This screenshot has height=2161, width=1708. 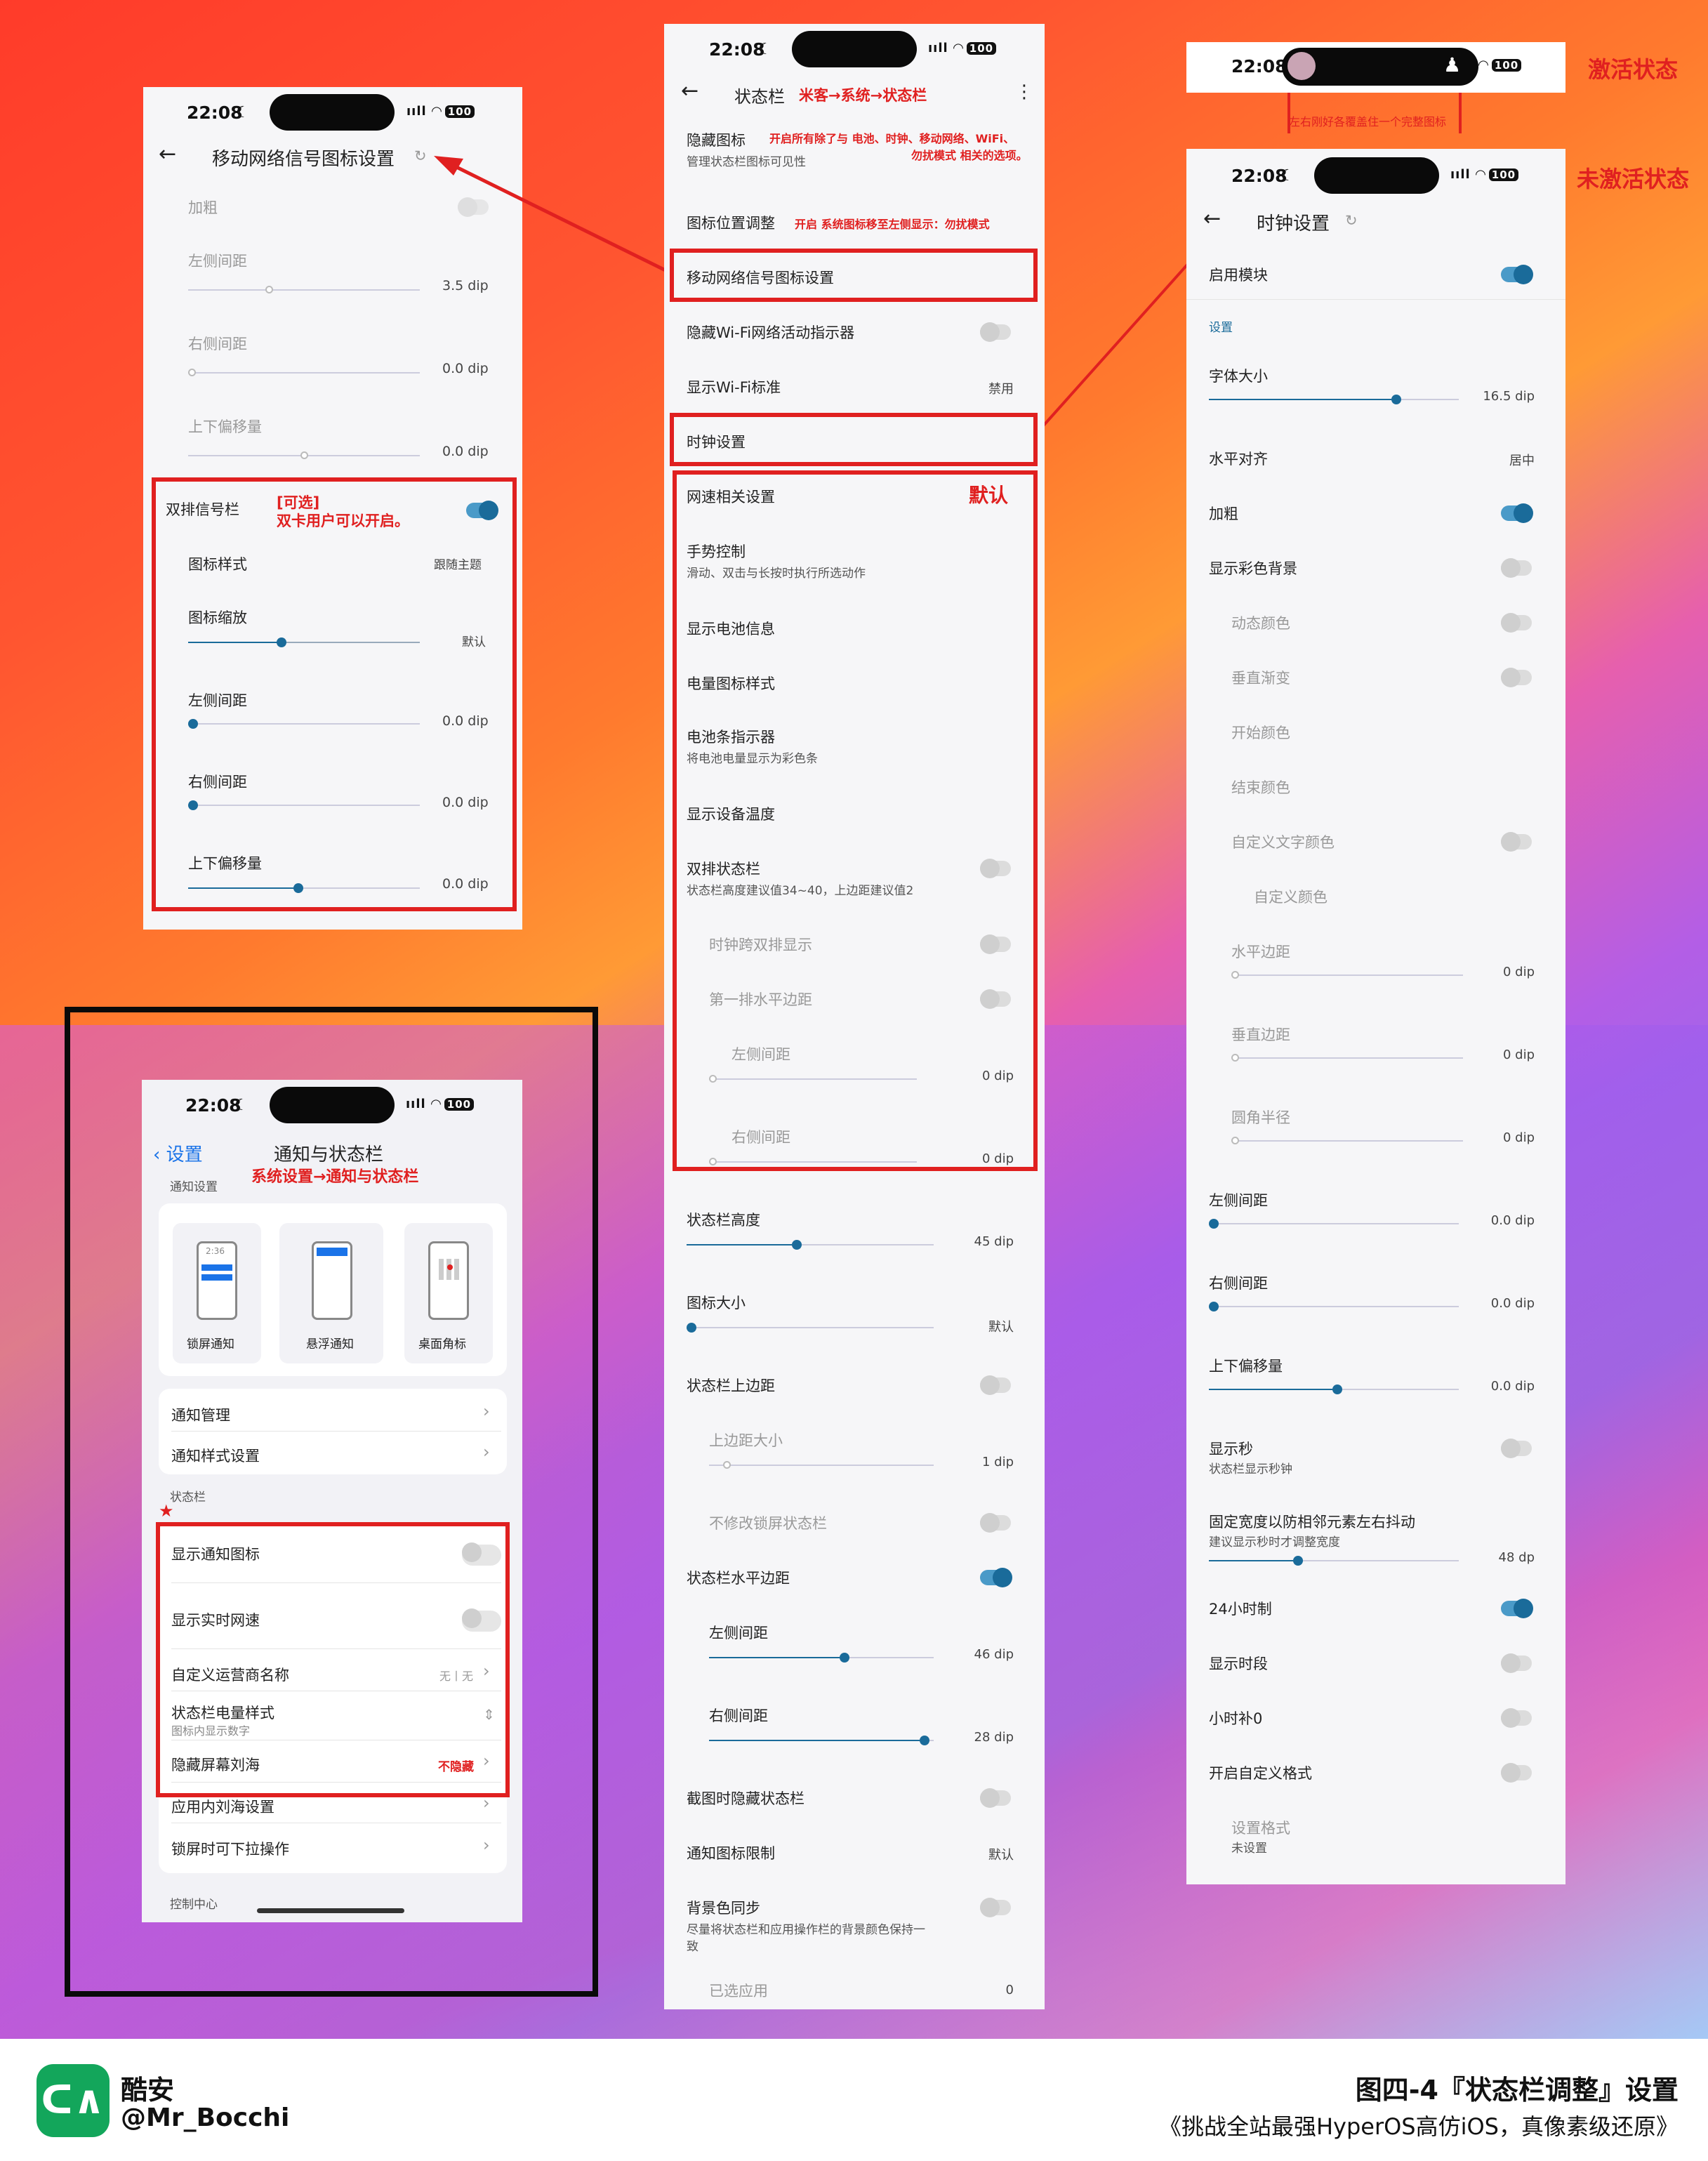 What do you see at coordinates (1261, 678) in the screenshot?
I see `ck-row-label: 垂直渐变` at bounding box center [1261, 678].